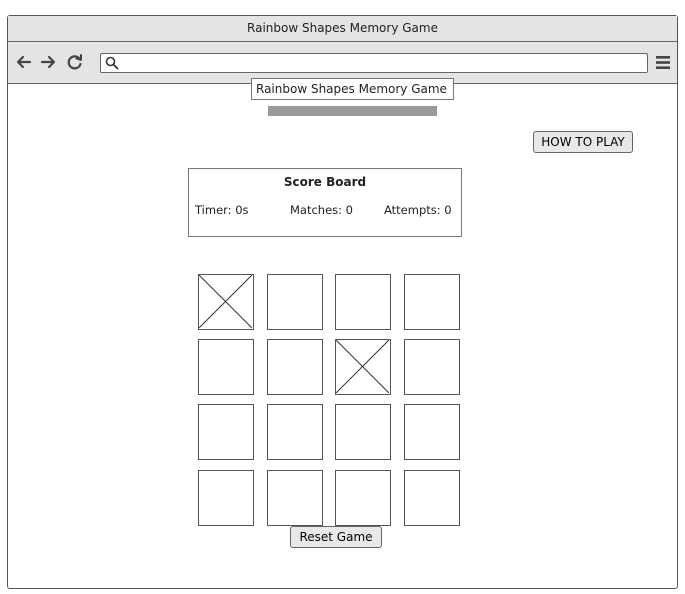  What do you see at coordinates (325, 182) in the screenshot?
I see `score-board-title: Score Board` at bounding box center [325, 182].